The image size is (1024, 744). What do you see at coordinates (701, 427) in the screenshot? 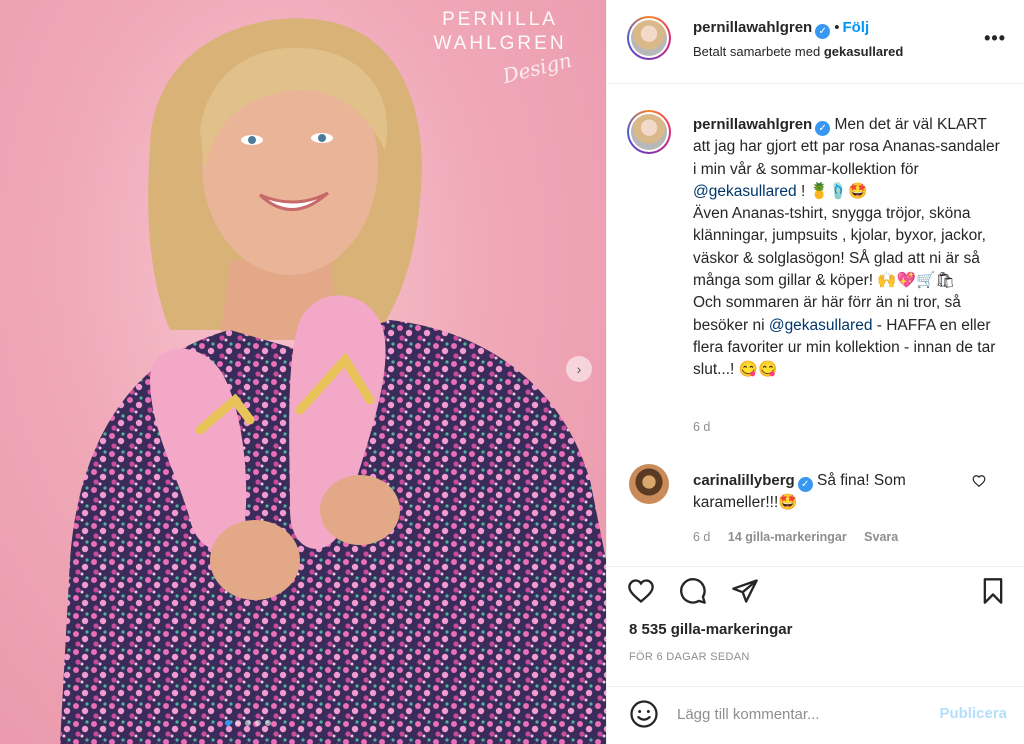
I see `caption-timestamp: 6 d` at bounding box center [701, 427].